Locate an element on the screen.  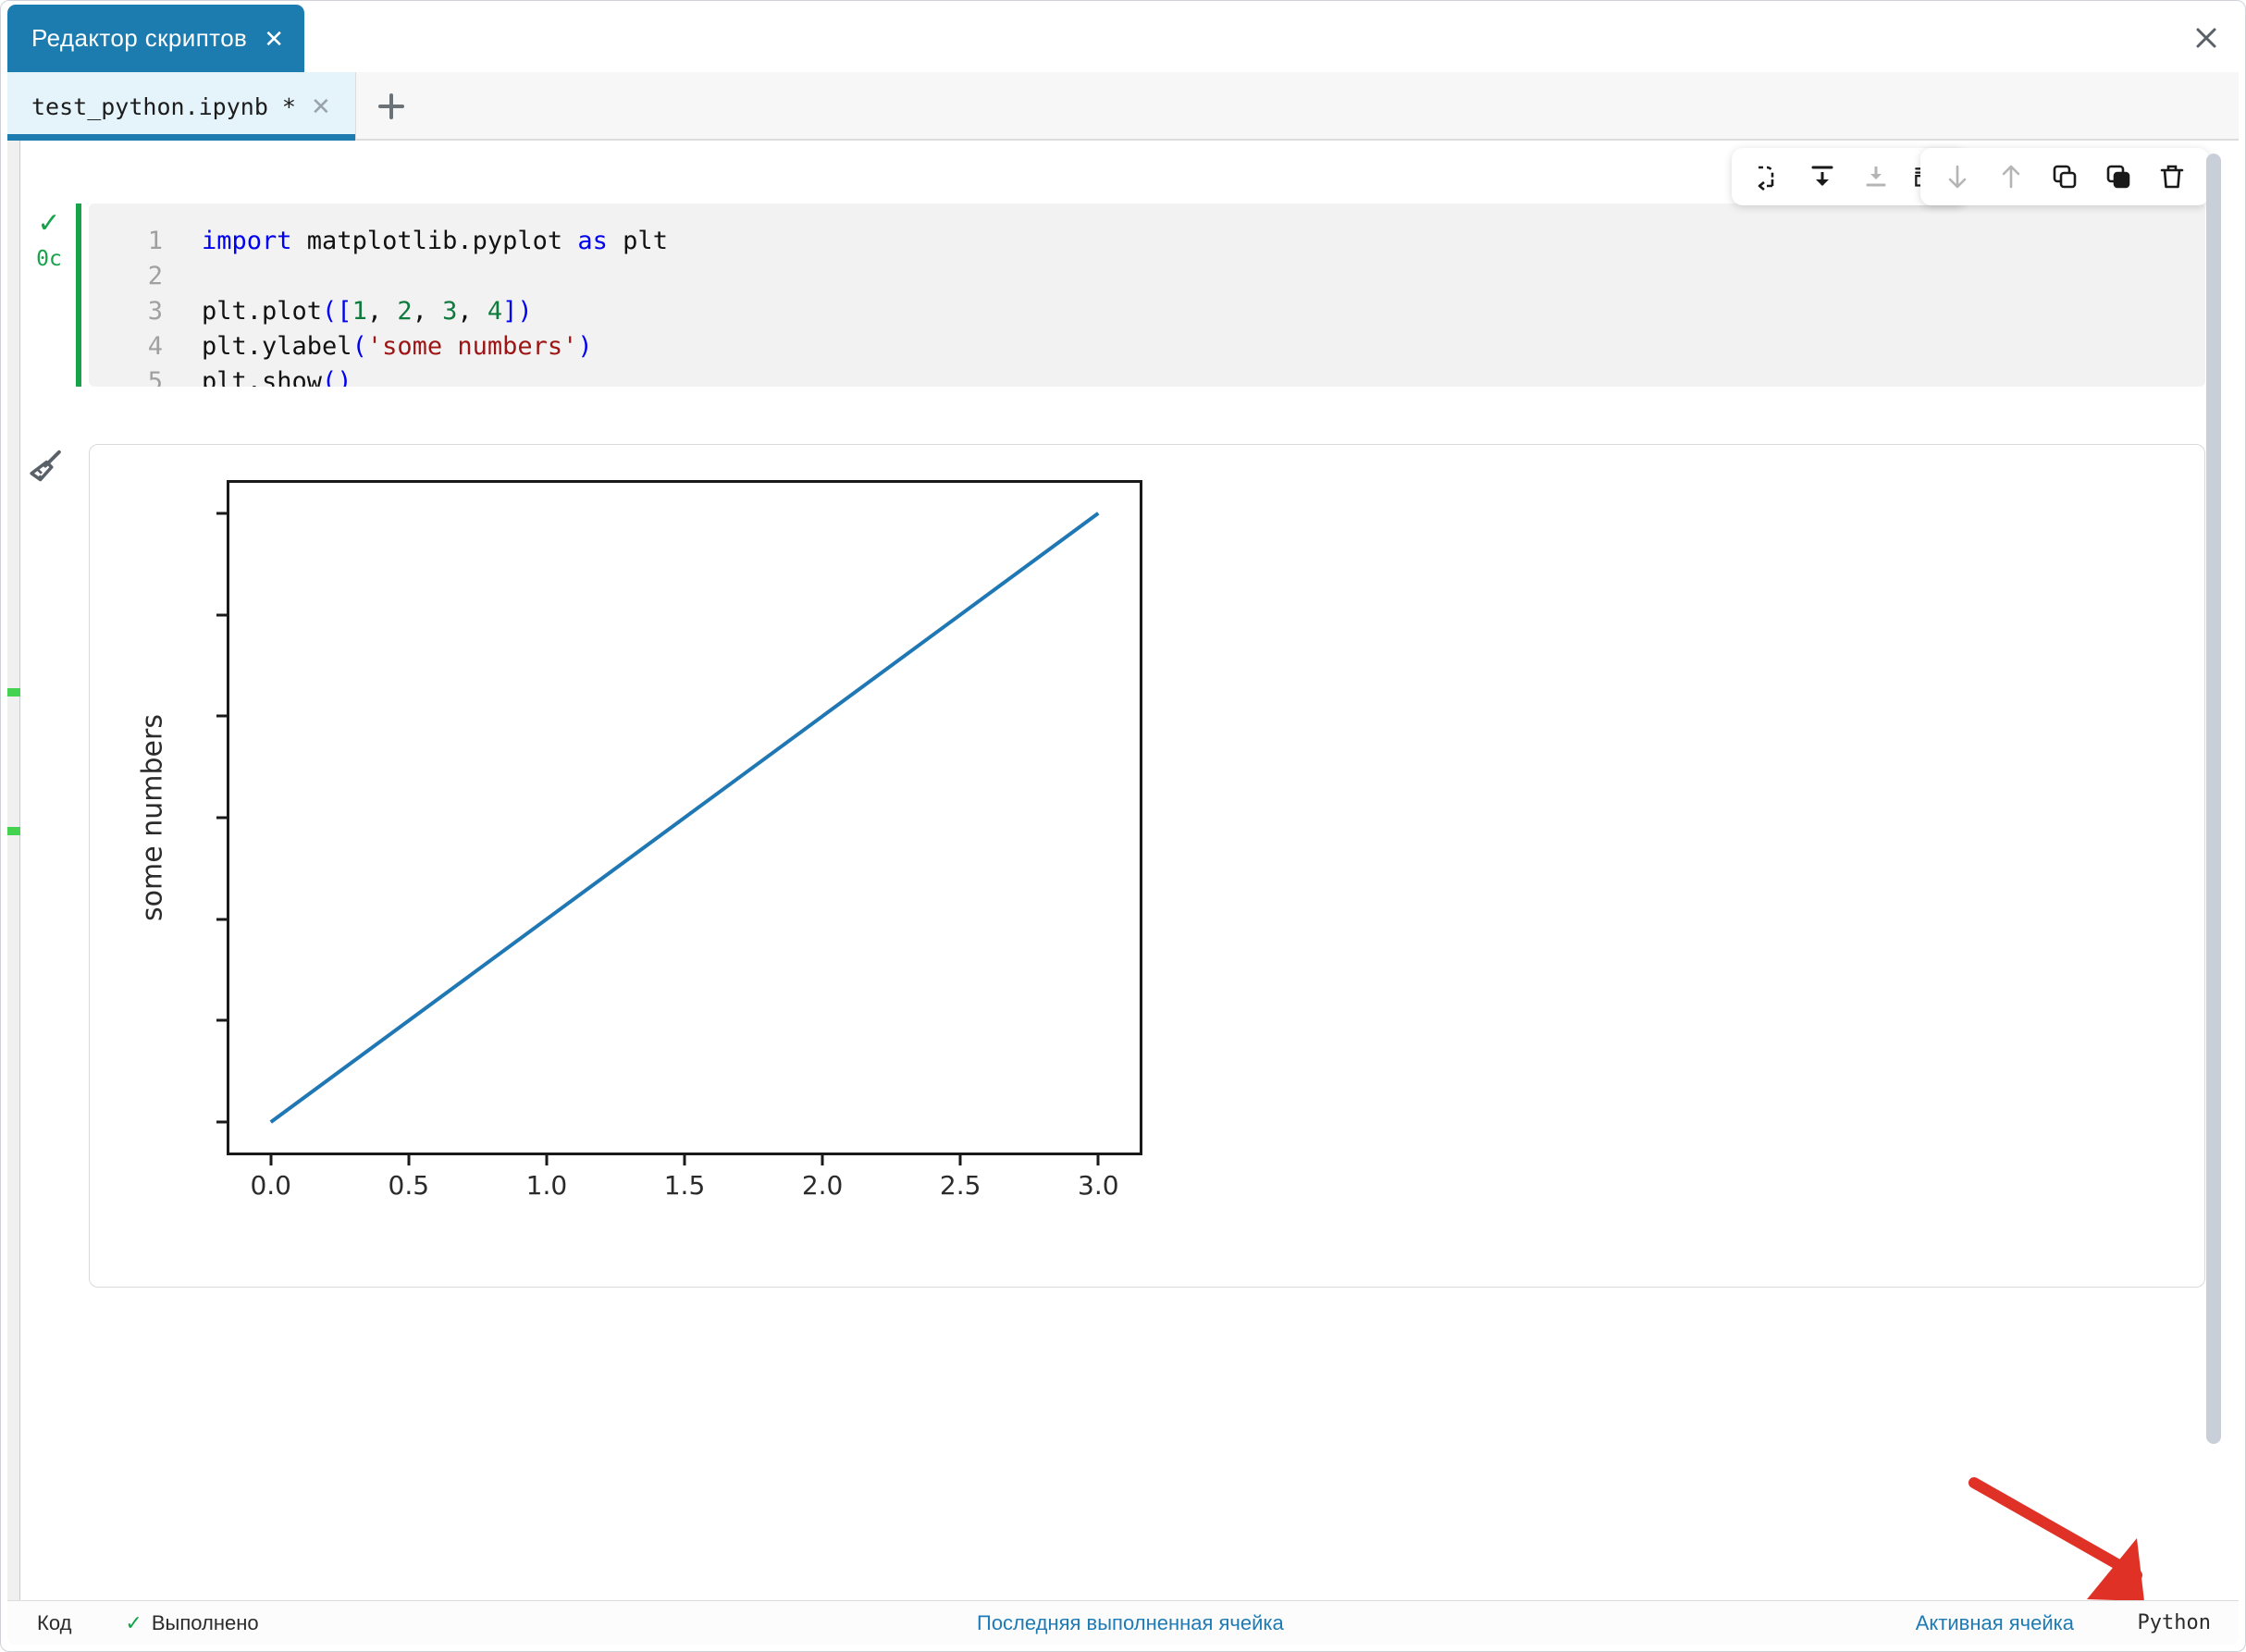
x-tick-label: 2.5 is located at coordinates (960, 1185).